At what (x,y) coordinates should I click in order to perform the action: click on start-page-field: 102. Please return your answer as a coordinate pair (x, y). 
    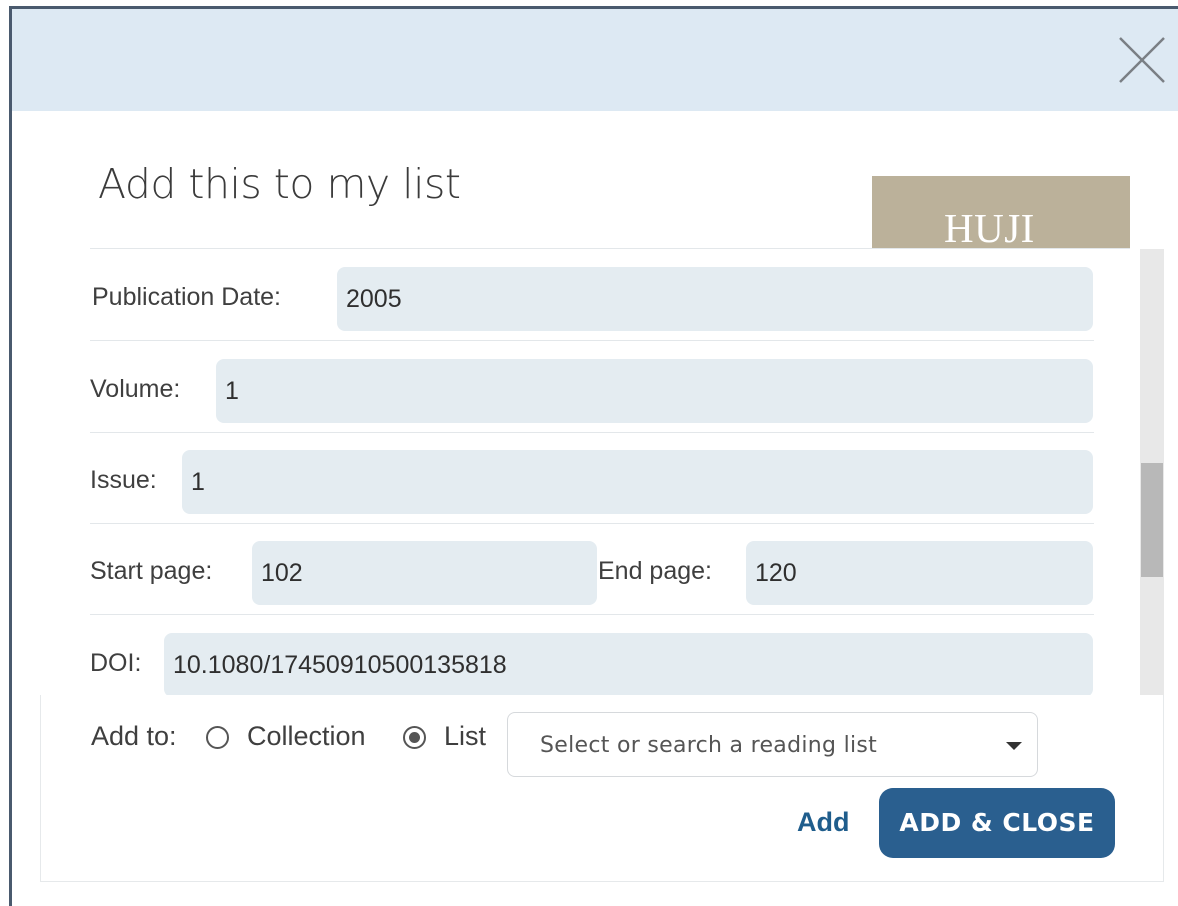
    Looking at the image, I should click on (424, 573).